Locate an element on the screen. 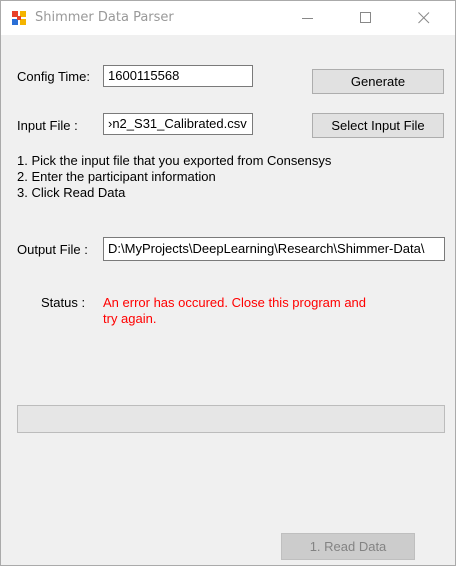 This screenshot has width=456, height=566. instruction-item: 2. Enter the participant information is located at coordinates (116, 176).